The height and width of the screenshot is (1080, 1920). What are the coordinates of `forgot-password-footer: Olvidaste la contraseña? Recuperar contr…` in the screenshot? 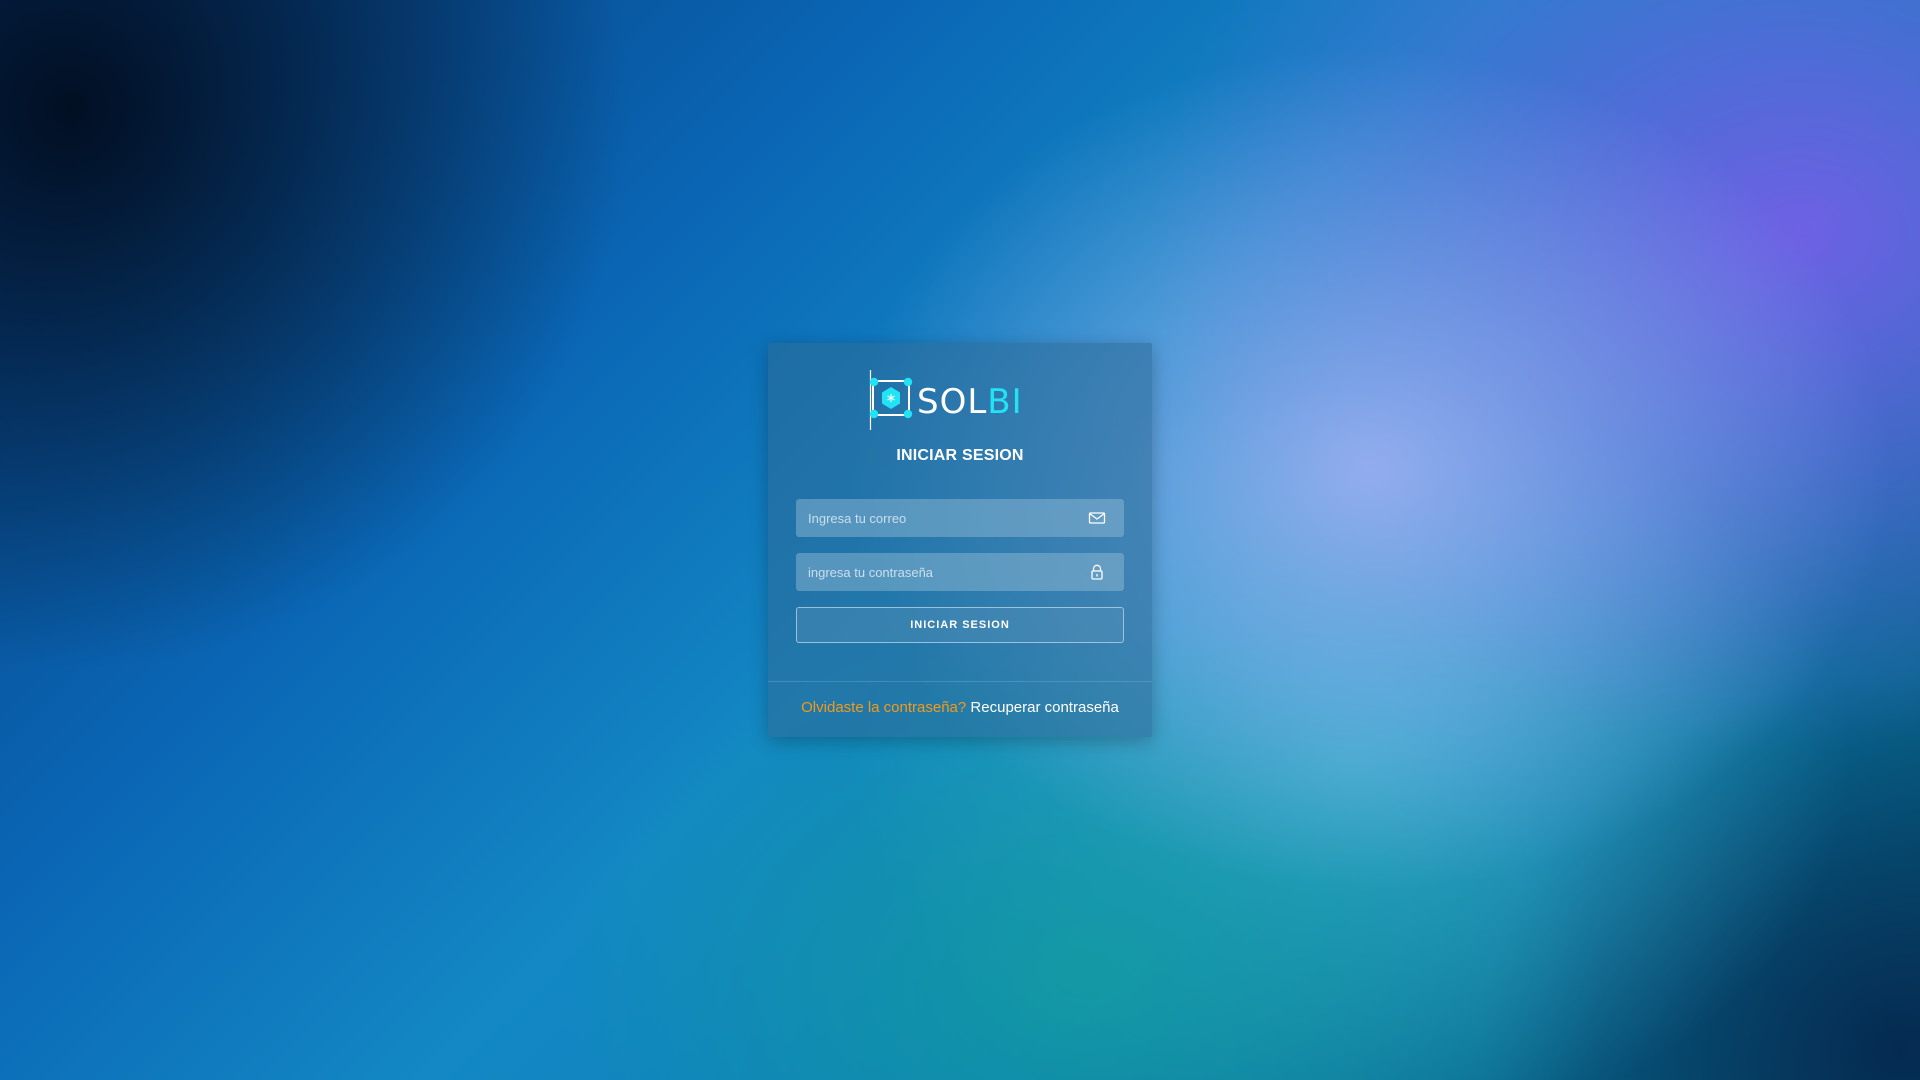 It's located at (960, 707).